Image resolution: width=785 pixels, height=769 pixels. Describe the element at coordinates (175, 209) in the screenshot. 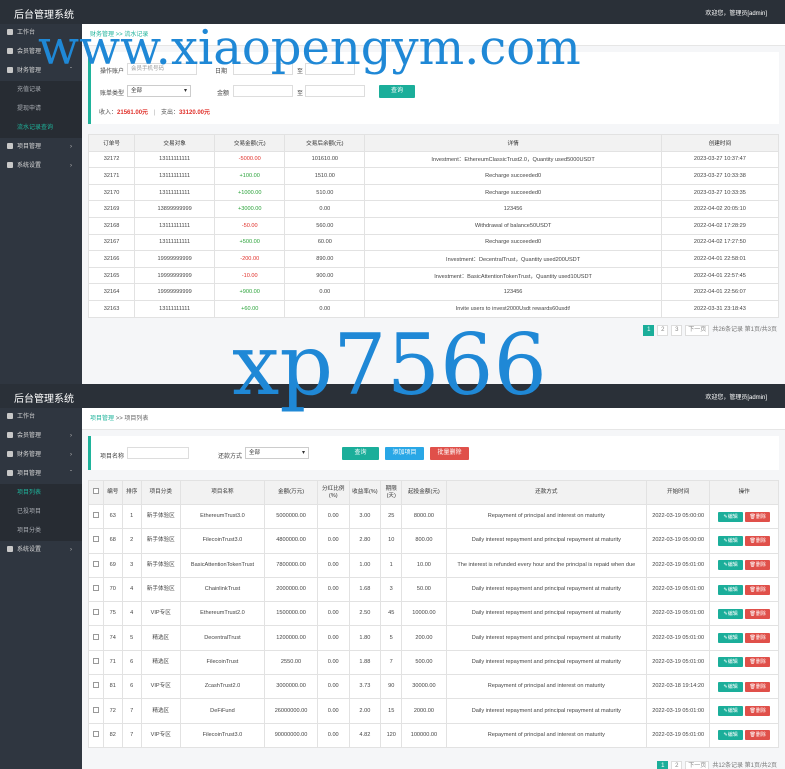

I see `table-cell: 13899999999` at that location.